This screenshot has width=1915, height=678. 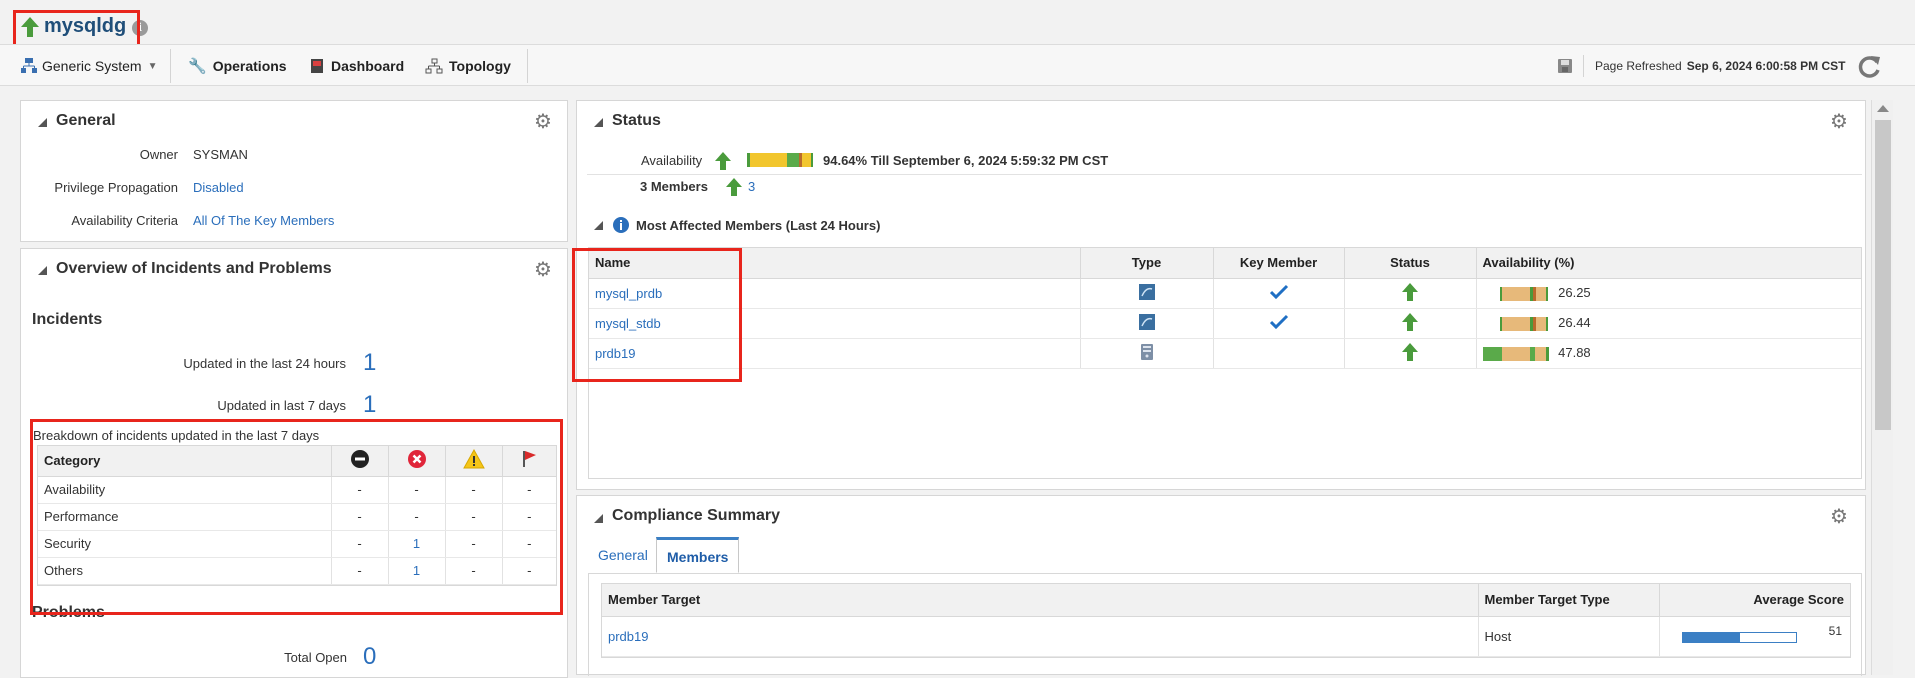 I want to click on operations-label: Operations, so click(x=249, y=66).